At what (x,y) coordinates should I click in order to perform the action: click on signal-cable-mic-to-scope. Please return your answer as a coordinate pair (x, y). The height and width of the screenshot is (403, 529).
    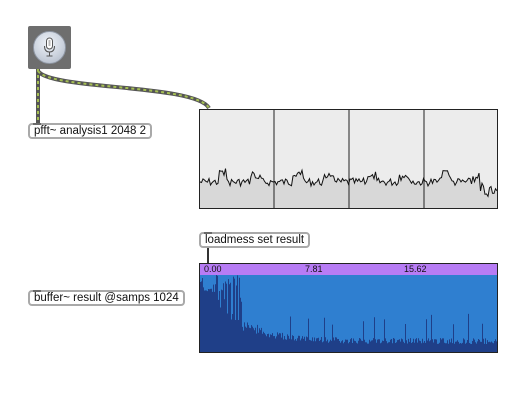
    Looking at the image, I should click on (123, 89).